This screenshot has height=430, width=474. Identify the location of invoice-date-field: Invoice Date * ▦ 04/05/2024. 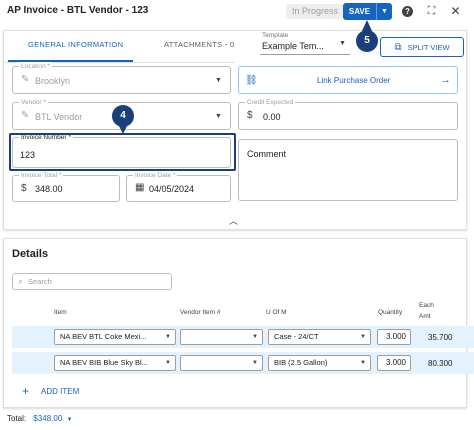
(178, 186).